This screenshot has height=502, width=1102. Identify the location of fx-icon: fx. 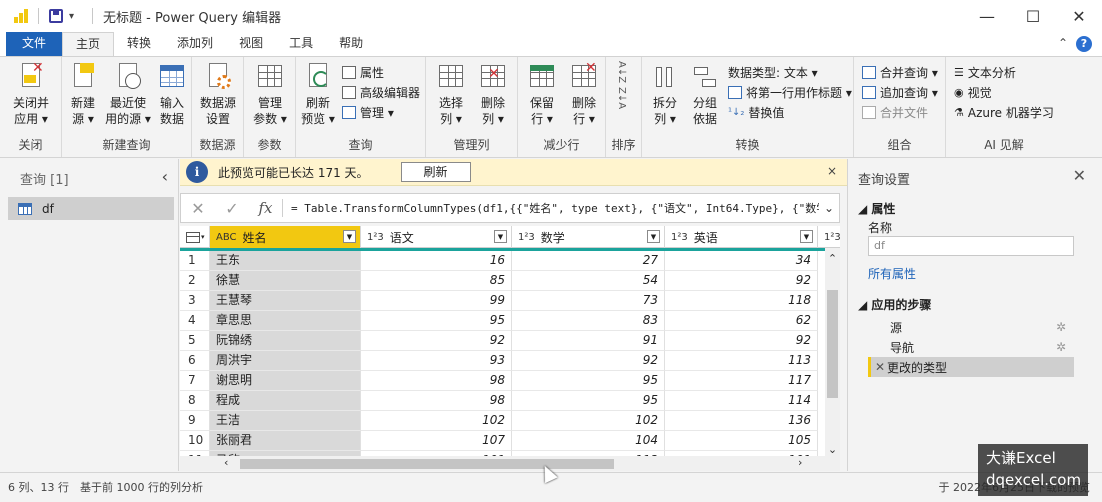
(266, 208).